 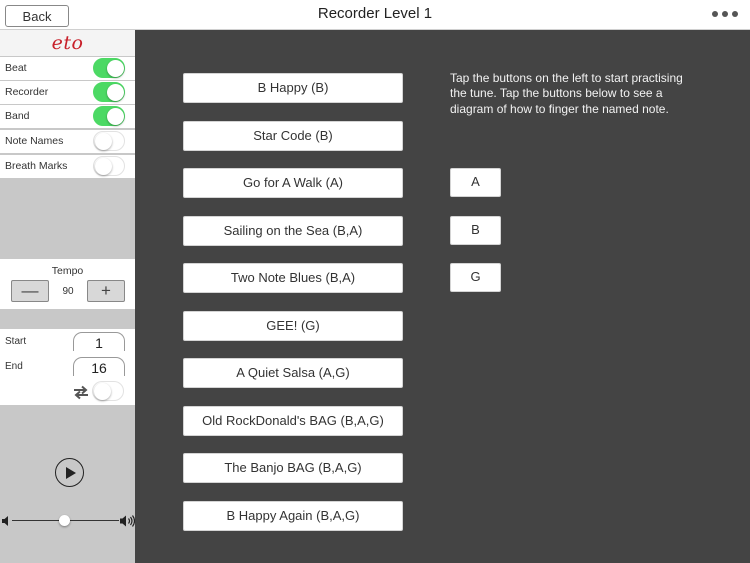 I want to click on top-bar: Back Recorder Level 1, so click(x=375, y=15).